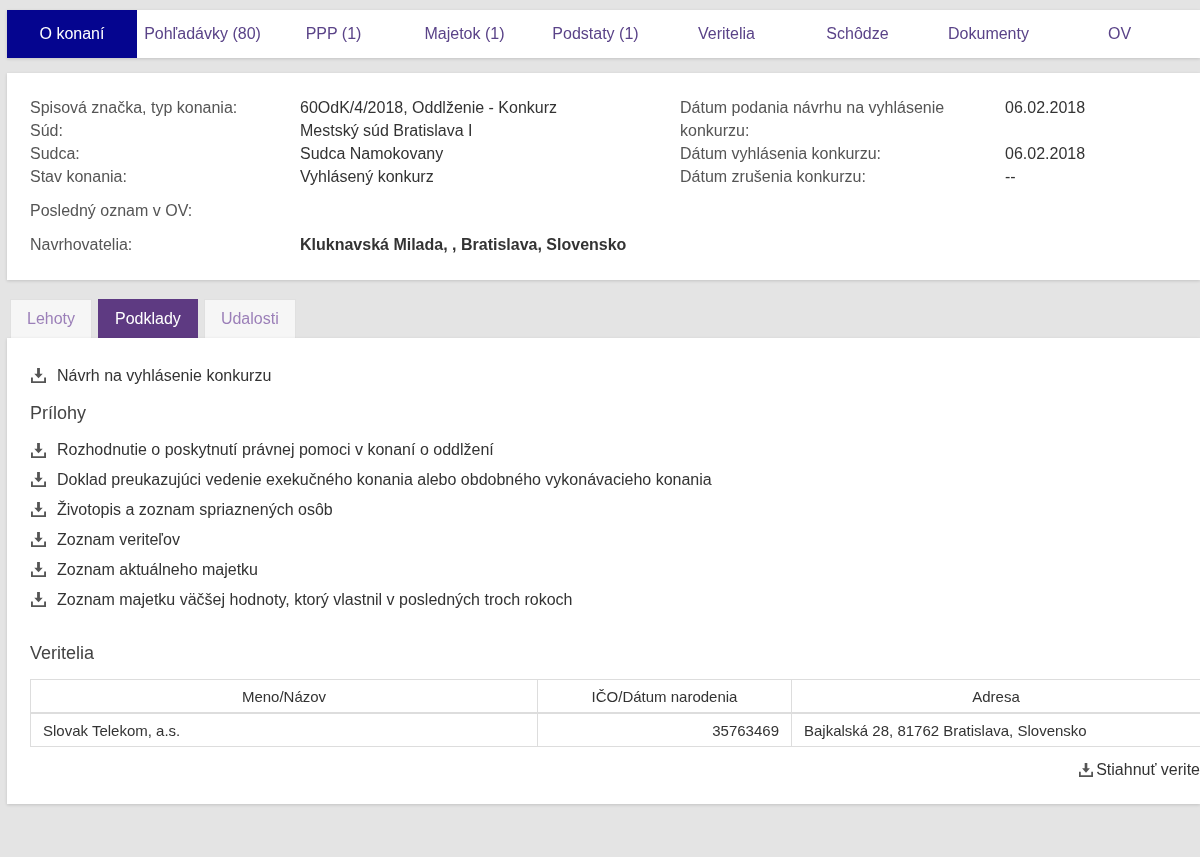  I want to click on column-header: IČO/Dátum narodenia, so click(664, 696).